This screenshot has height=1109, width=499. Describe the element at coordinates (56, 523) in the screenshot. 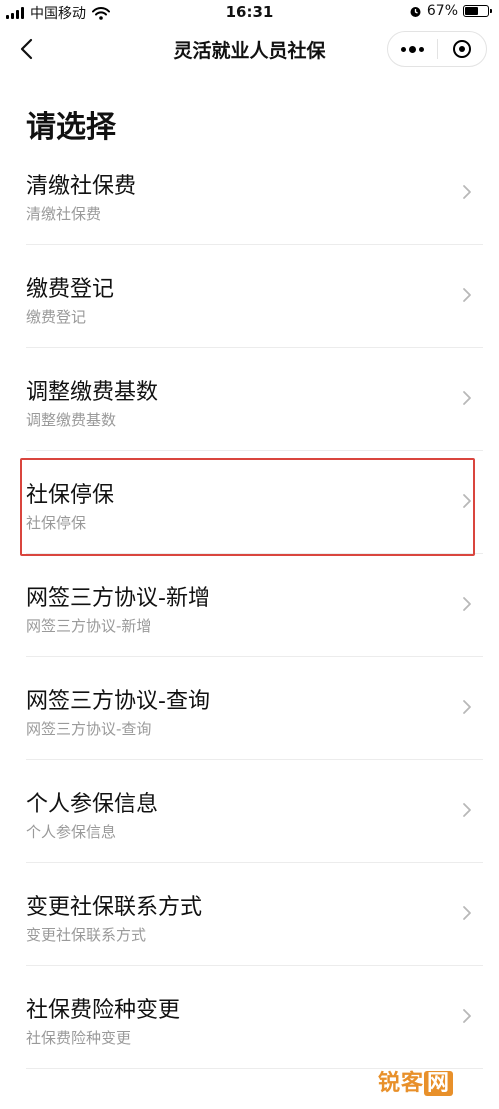

I see `menu-item-subtitle: 社保停保` at that location.